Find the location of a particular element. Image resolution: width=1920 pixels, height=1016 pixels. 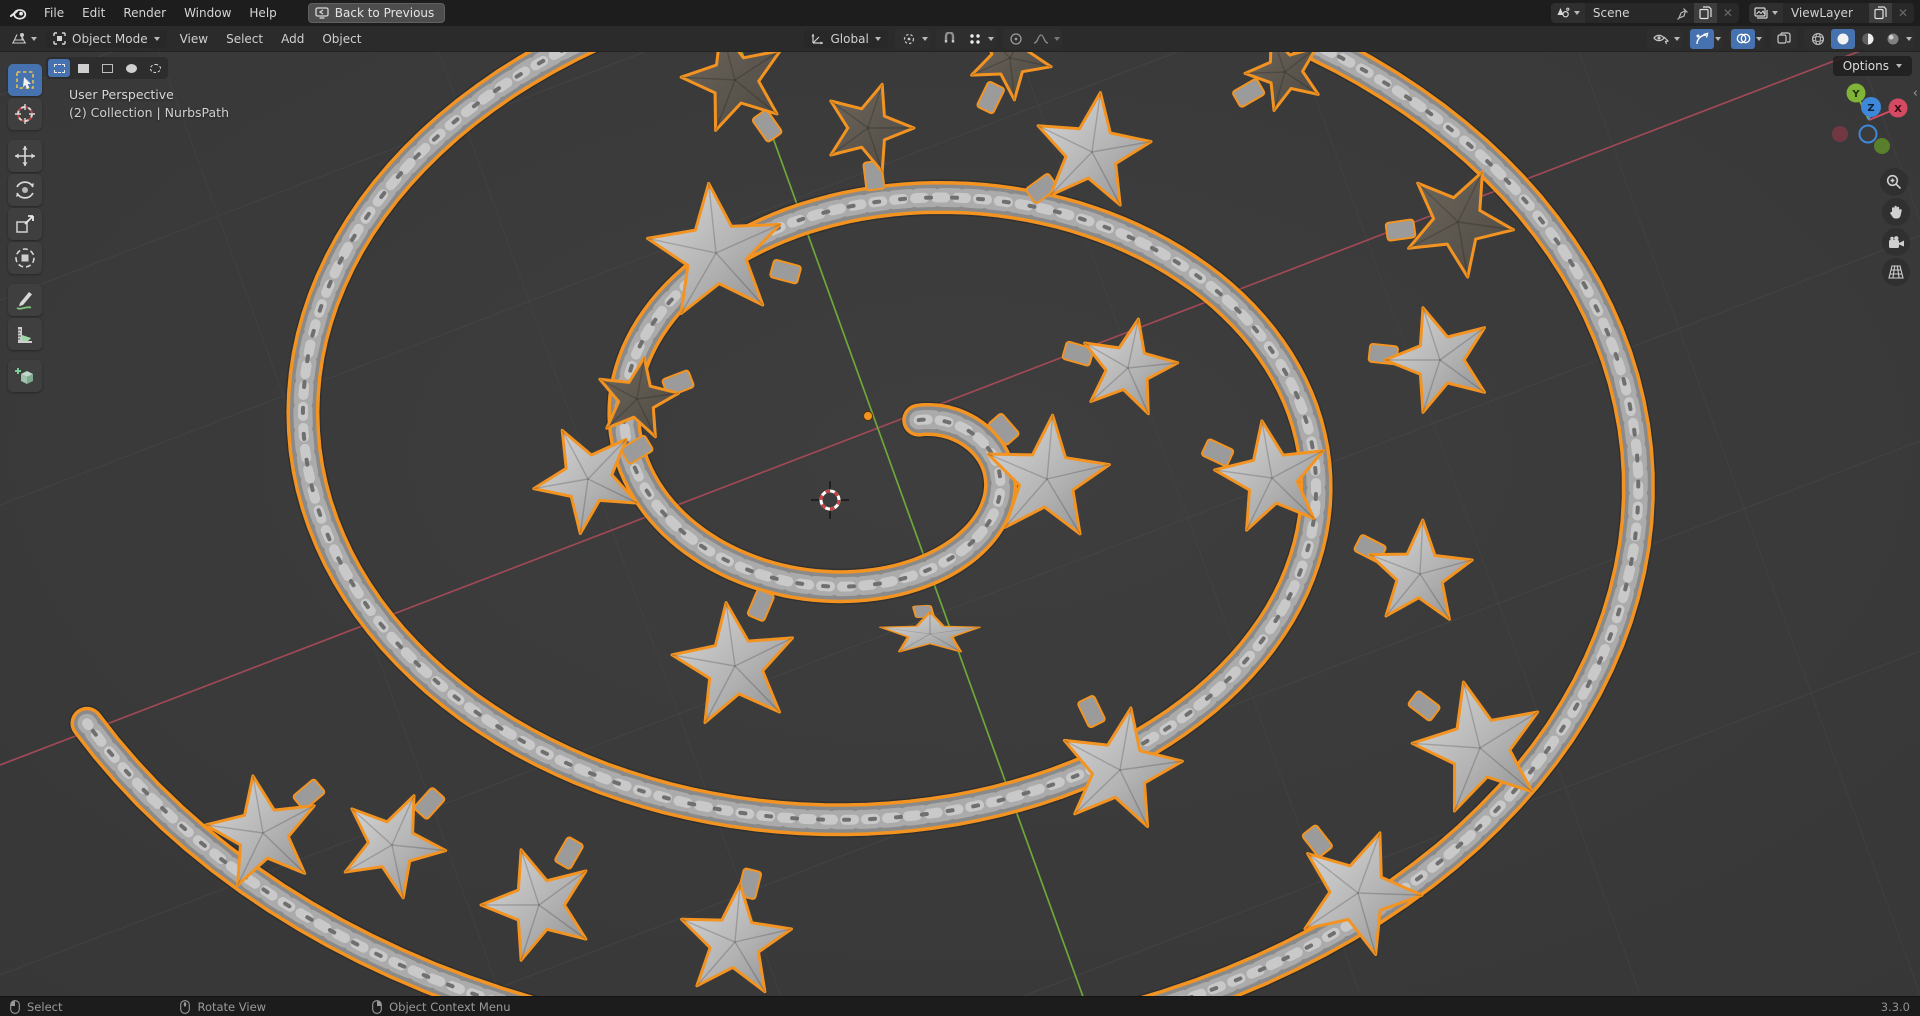

blender-logo-icon is located at coordinates (18, 13).